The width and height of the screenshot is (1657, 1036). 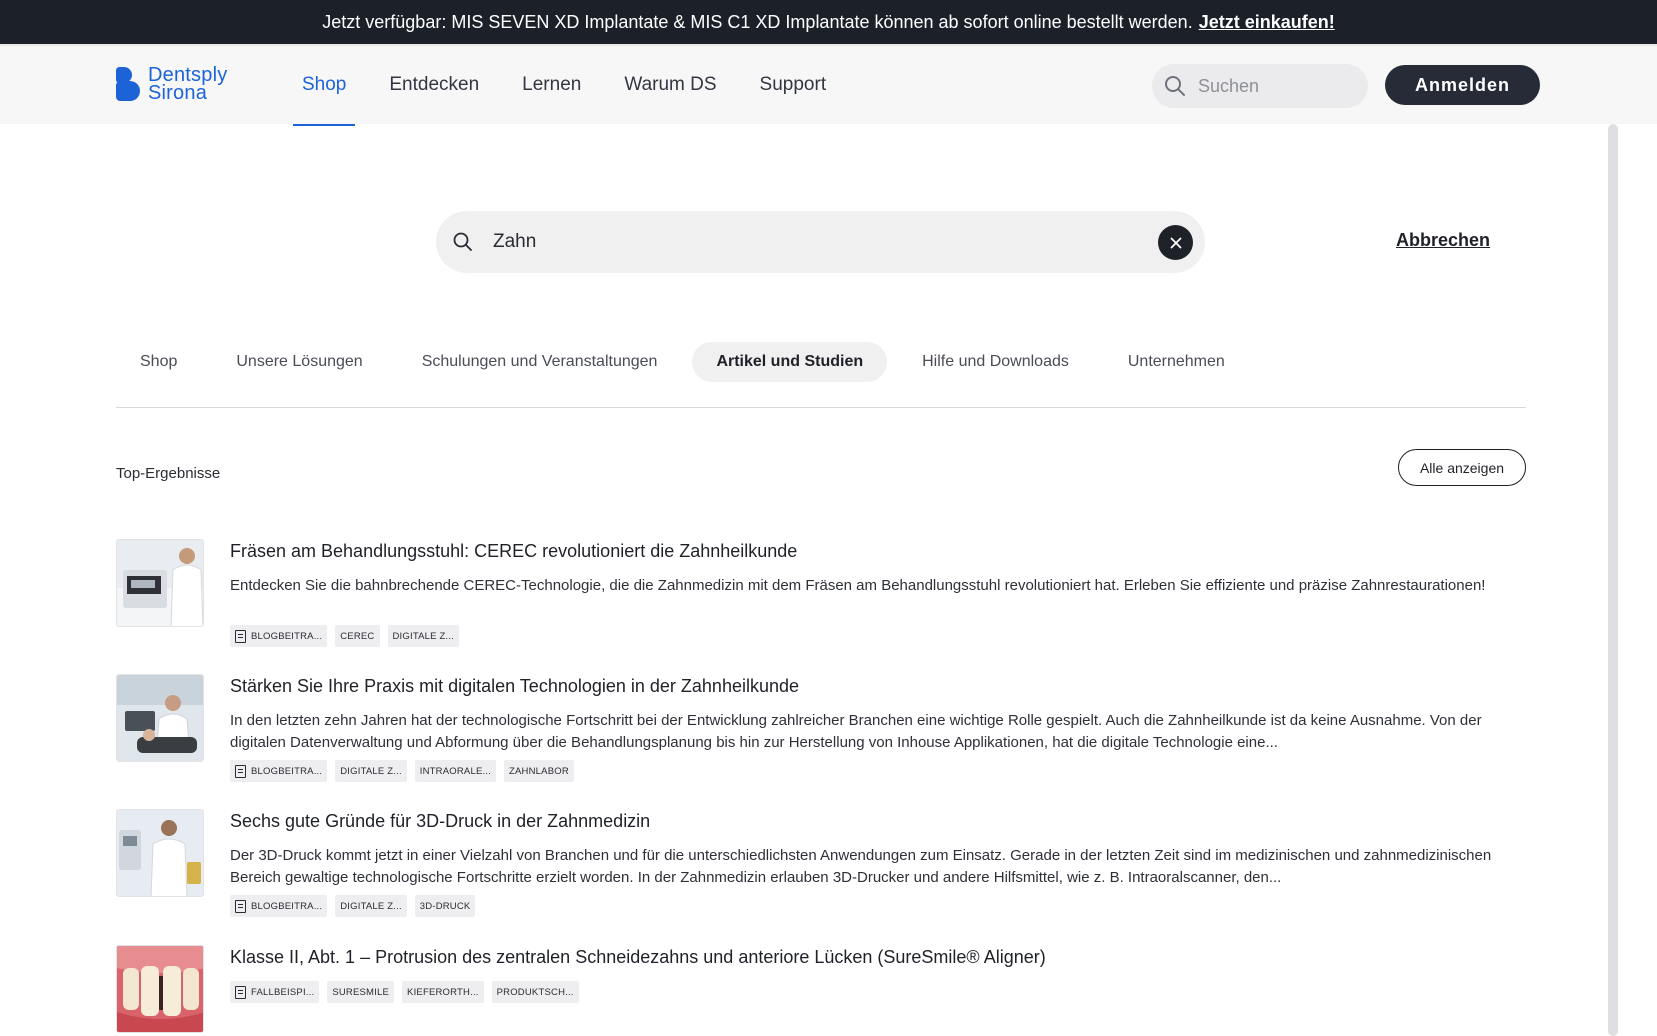 I want to click on cancel-search-link: Abbrechen, so click(x=1443, y=240).